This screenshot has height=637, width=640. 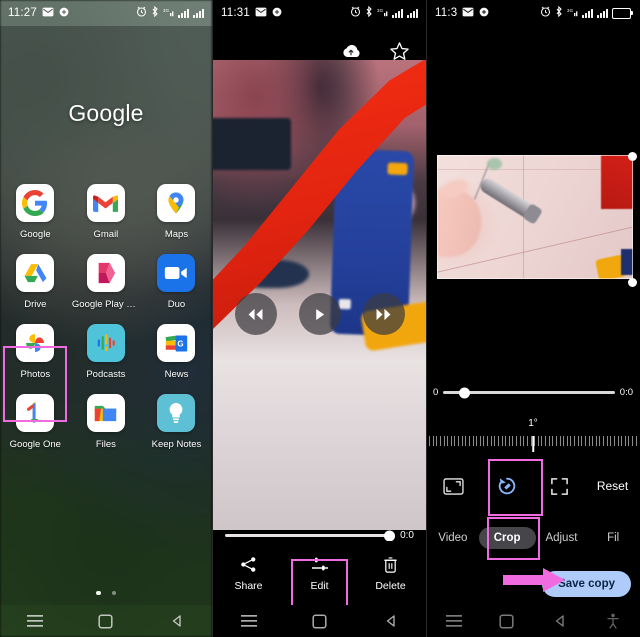 What do you see at coordinates (390, 535) in the screenshot?
I see `seek-knob` at bounding box center [390, 535].